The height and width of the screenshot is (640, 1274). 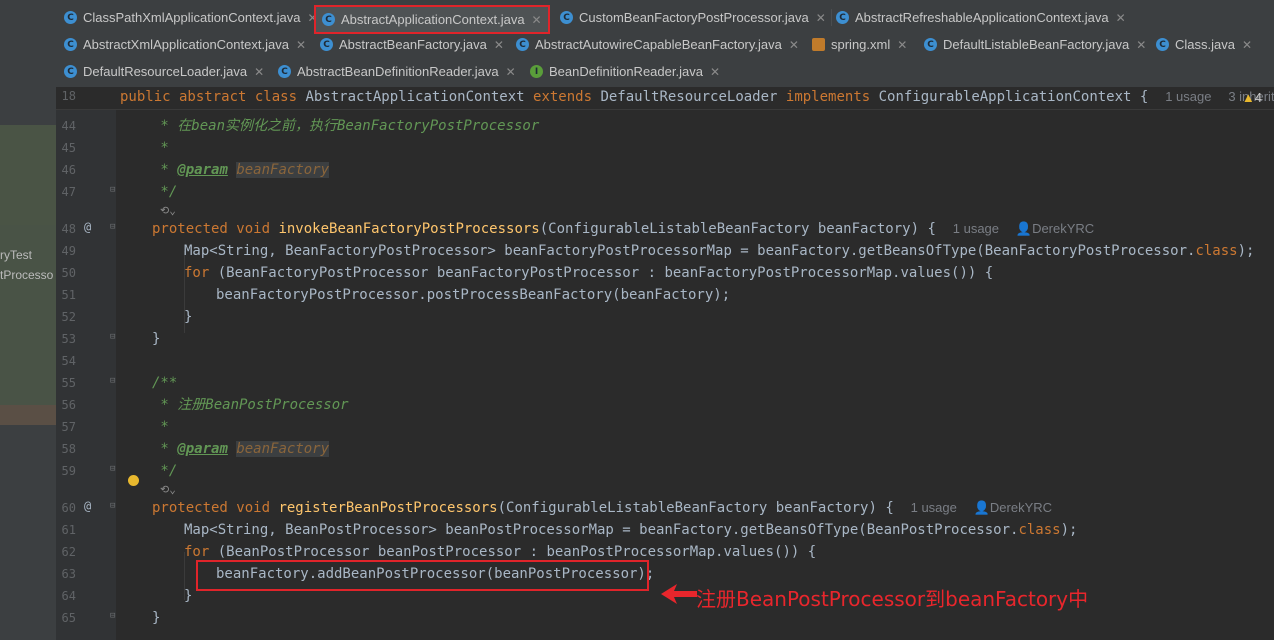 What do you see at coordinates (68, 126) in the screenshot?
I see `line-number: 44` at bounding box center [68, 126].